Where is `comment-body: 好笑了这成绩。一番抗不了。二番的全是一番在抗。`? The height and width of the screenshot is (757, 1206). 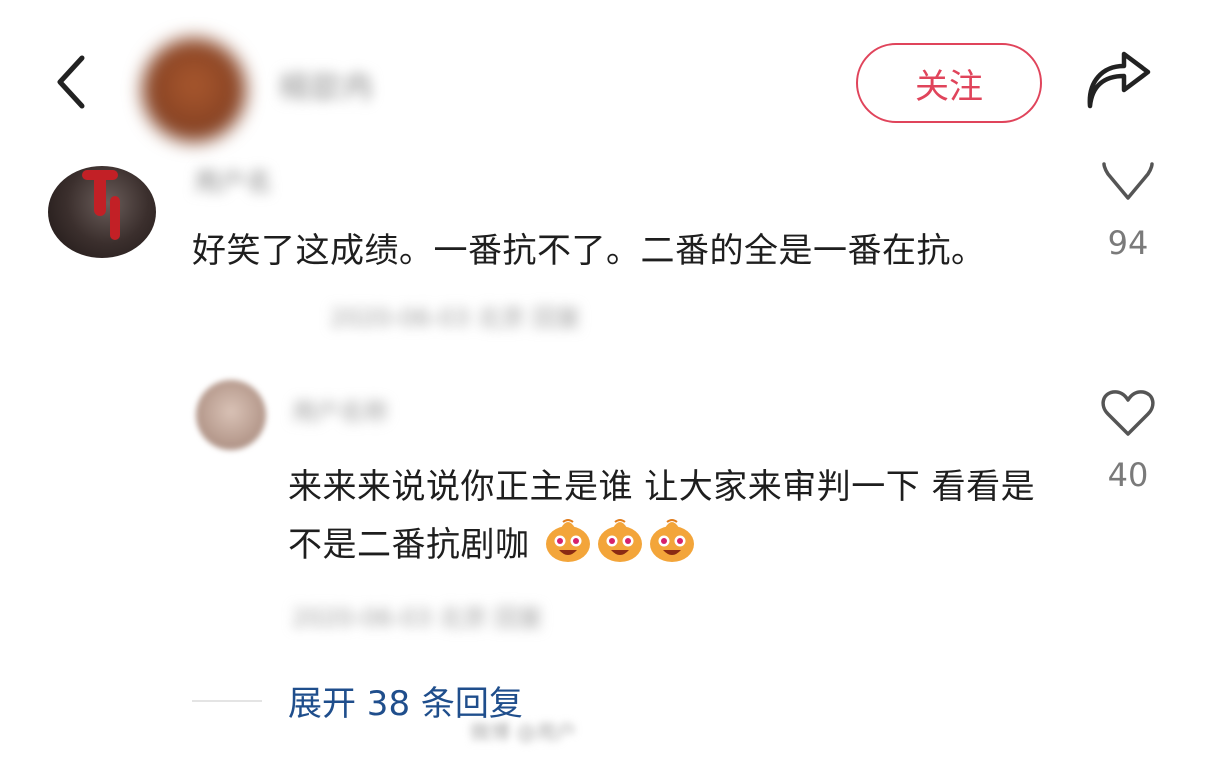 comment-body: 好笑了这成绩。一番抗不了。二番的全是一番在抗。 is located at coordinates (589, 251).